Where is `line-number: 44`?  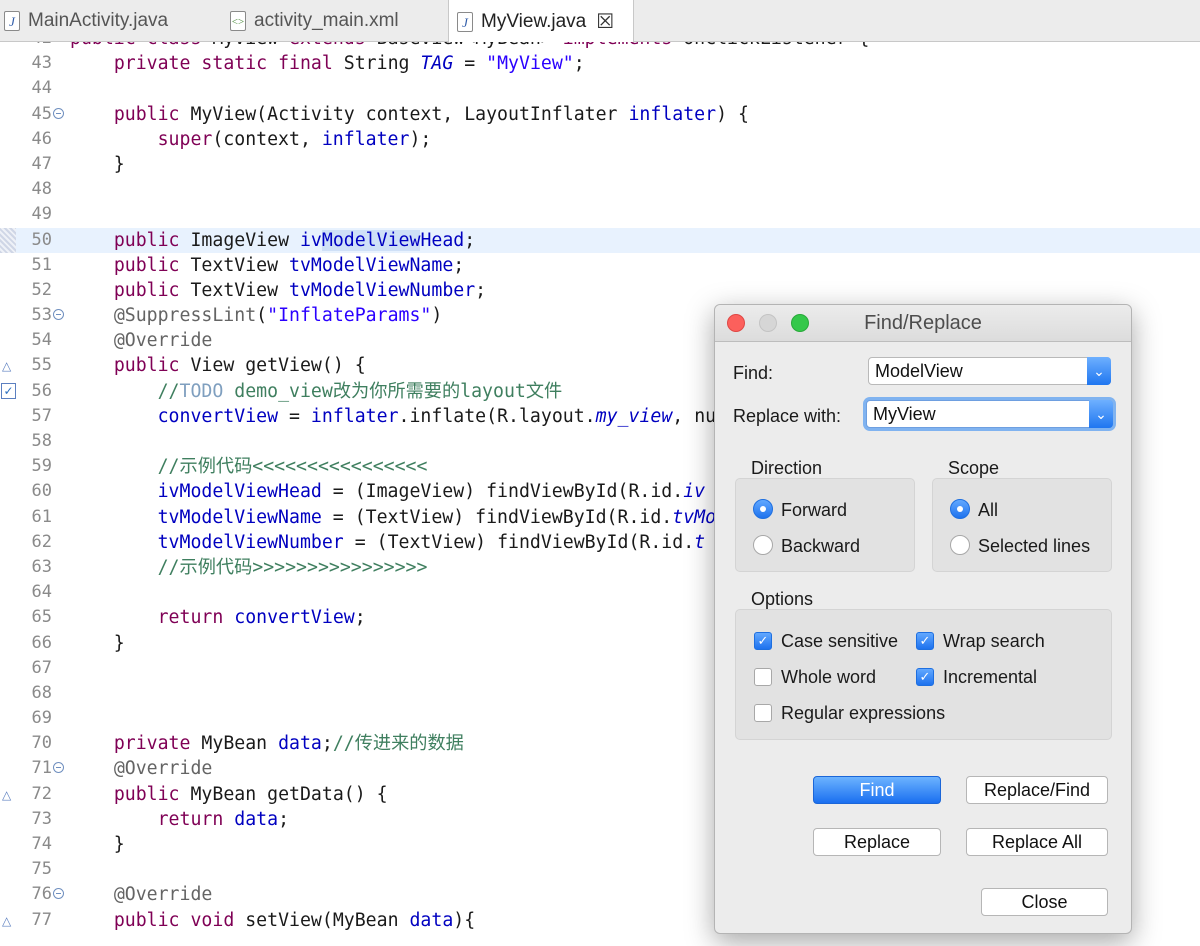
line-number: 44 is located at coordinates (41, 88).